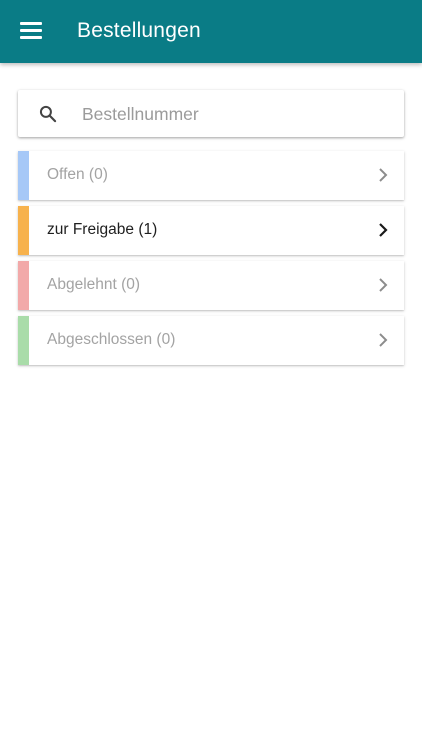 The height and width of the screenshot is (750, 422). What do you see at coordinates (31, 31) in the screenshot?
I see `menu-icon` at bounding box center [31, 31].